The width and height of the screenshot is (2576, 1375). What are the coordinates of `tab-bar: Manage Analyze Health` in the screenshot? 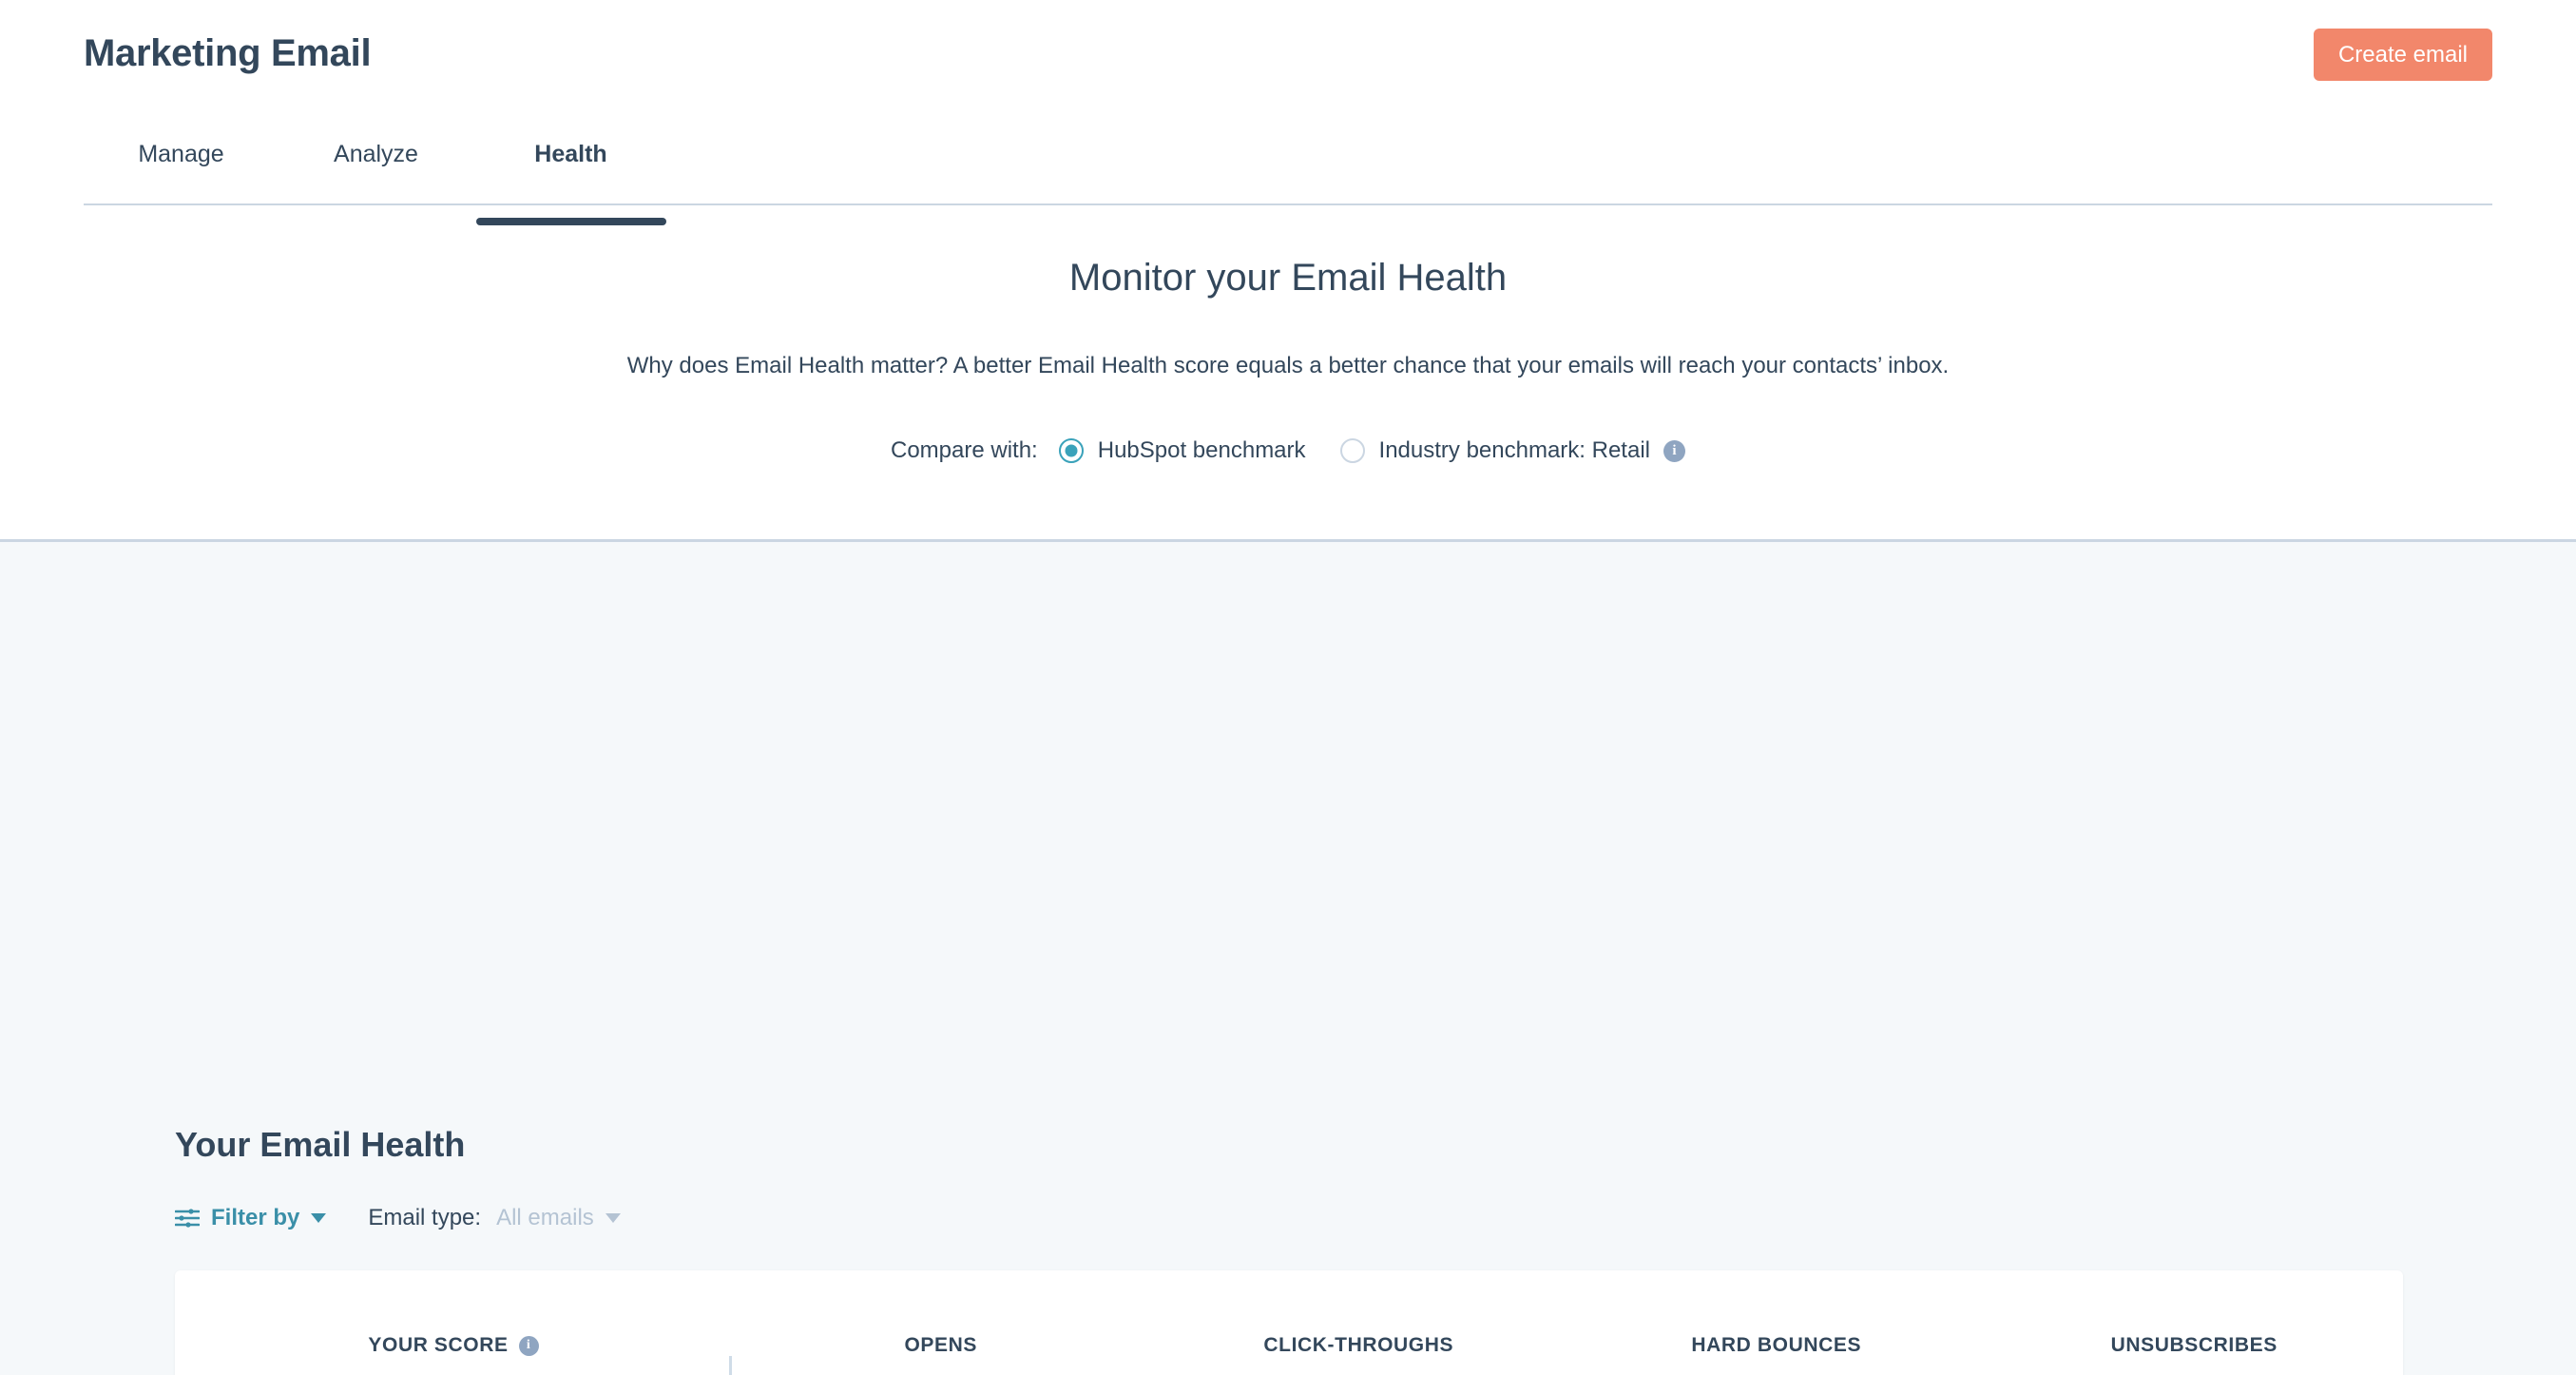 It's located at (1288, 175).